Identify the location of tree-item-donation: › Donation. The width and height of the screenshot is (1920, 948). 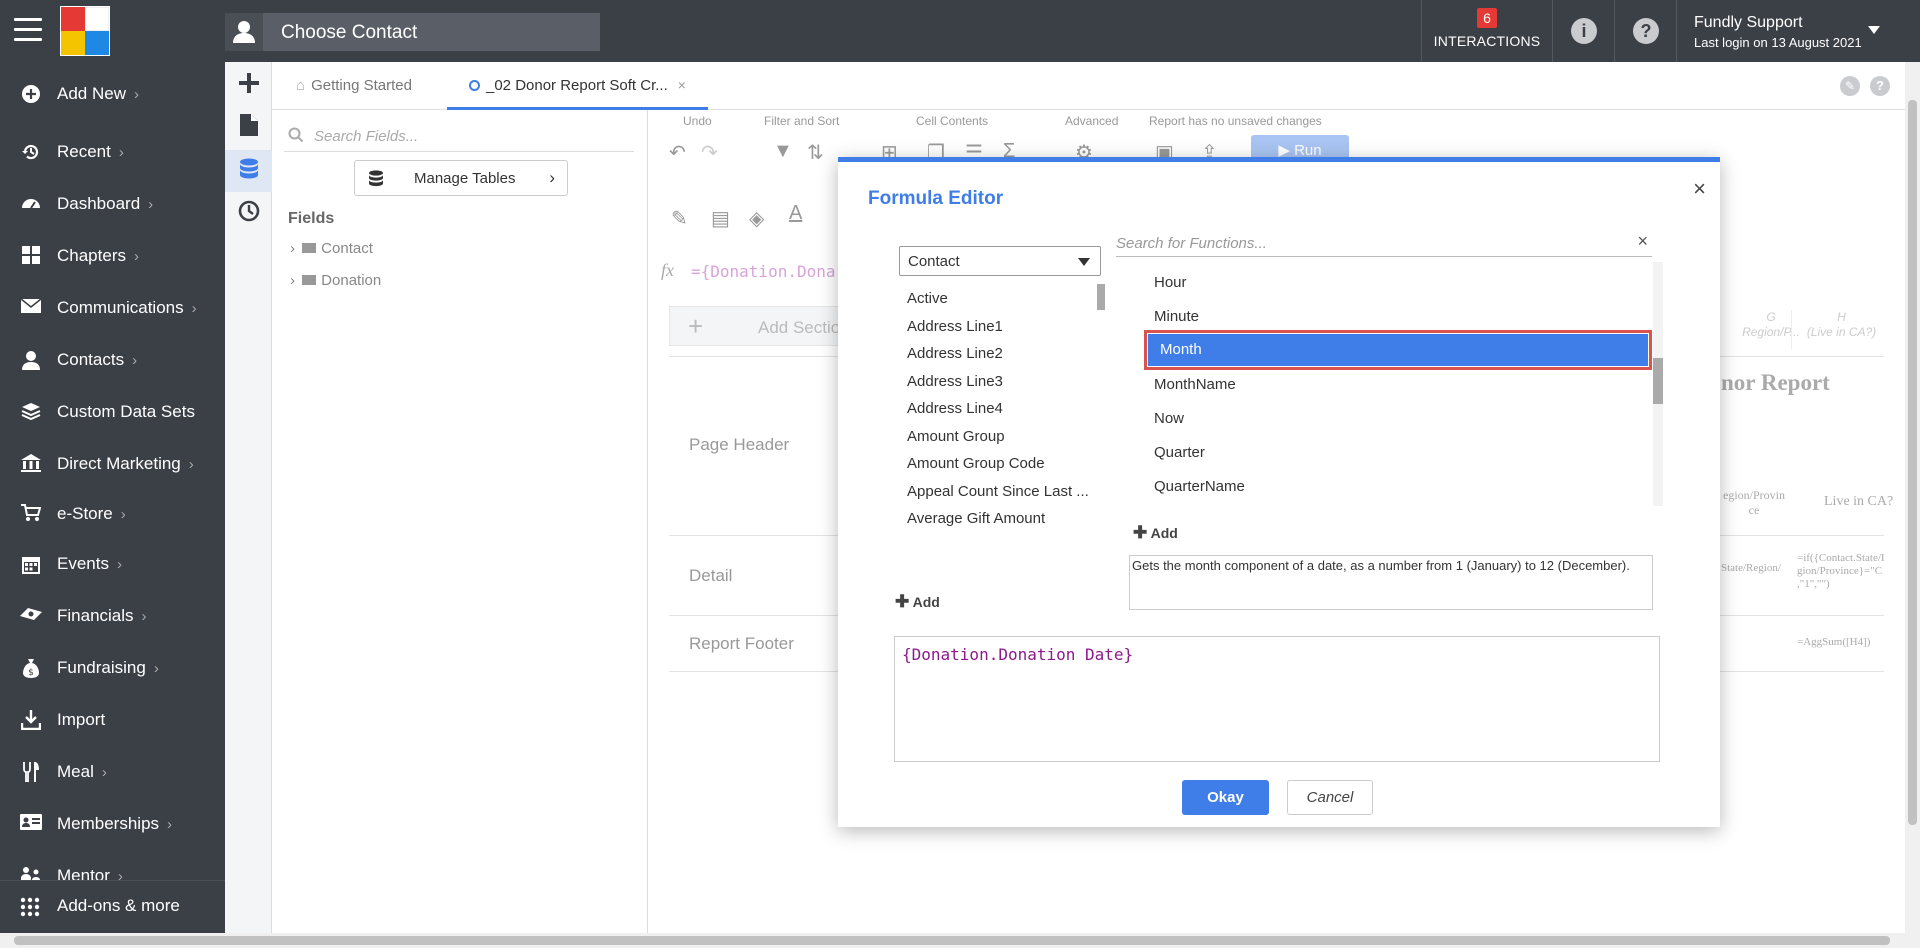
(335, 280).